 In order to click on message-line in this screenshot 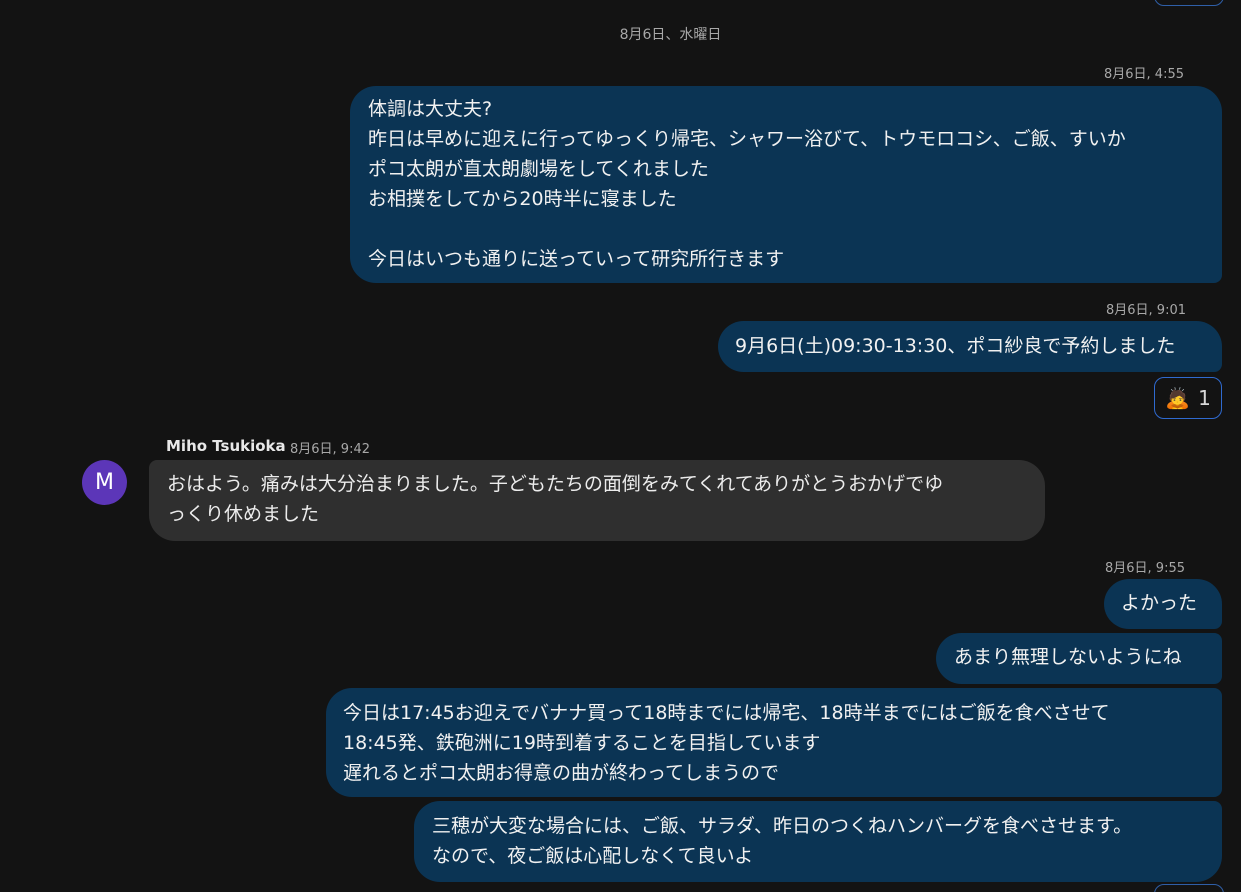, I will do `click(795, 229)`.